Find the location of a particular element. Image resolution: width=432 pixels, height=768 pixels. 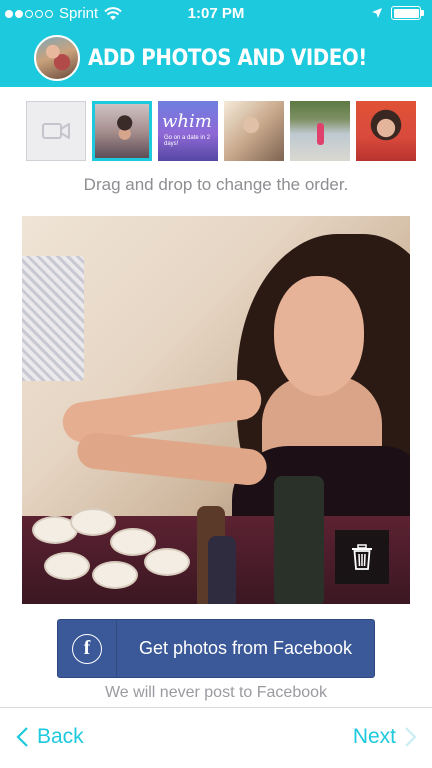

photo-thumbnail-selected is located at coordinates (122, 131).